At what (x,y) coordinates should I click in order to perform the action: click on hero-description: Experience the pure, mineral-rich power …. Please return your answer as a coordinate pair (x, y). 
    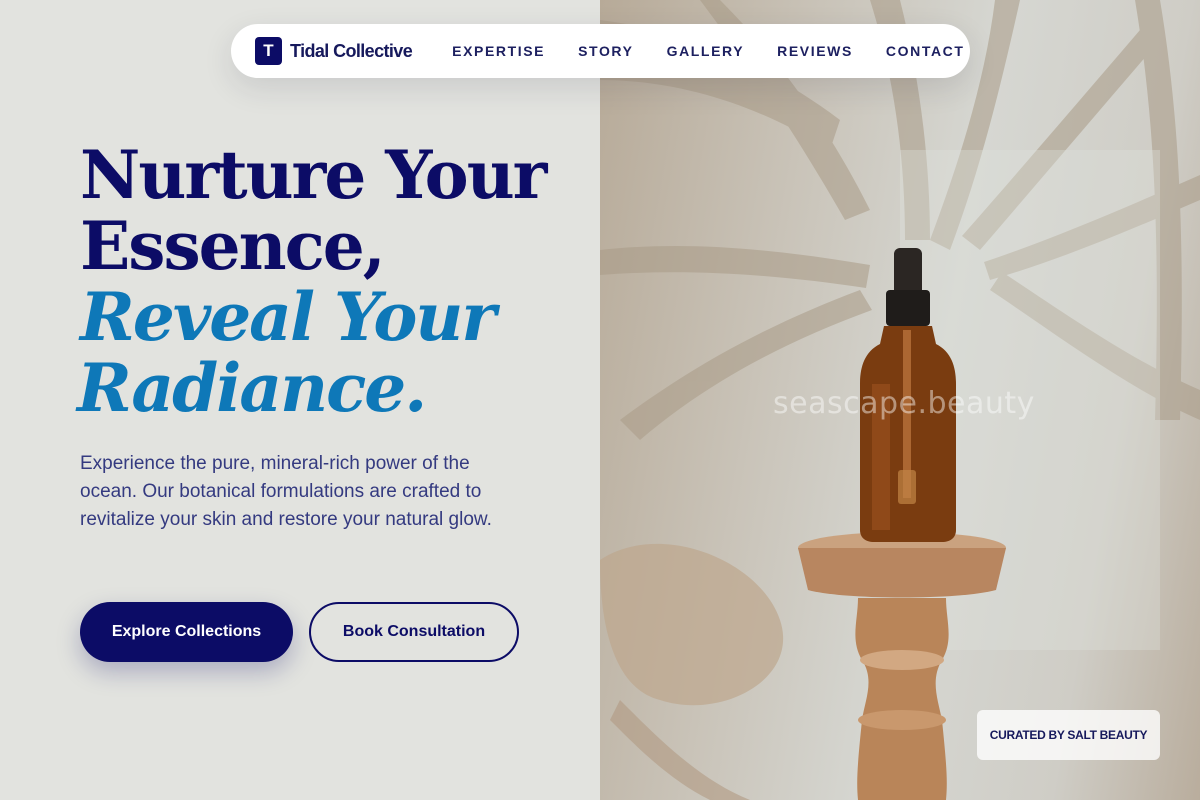
    Looking at the image, I should click on (286, 491).